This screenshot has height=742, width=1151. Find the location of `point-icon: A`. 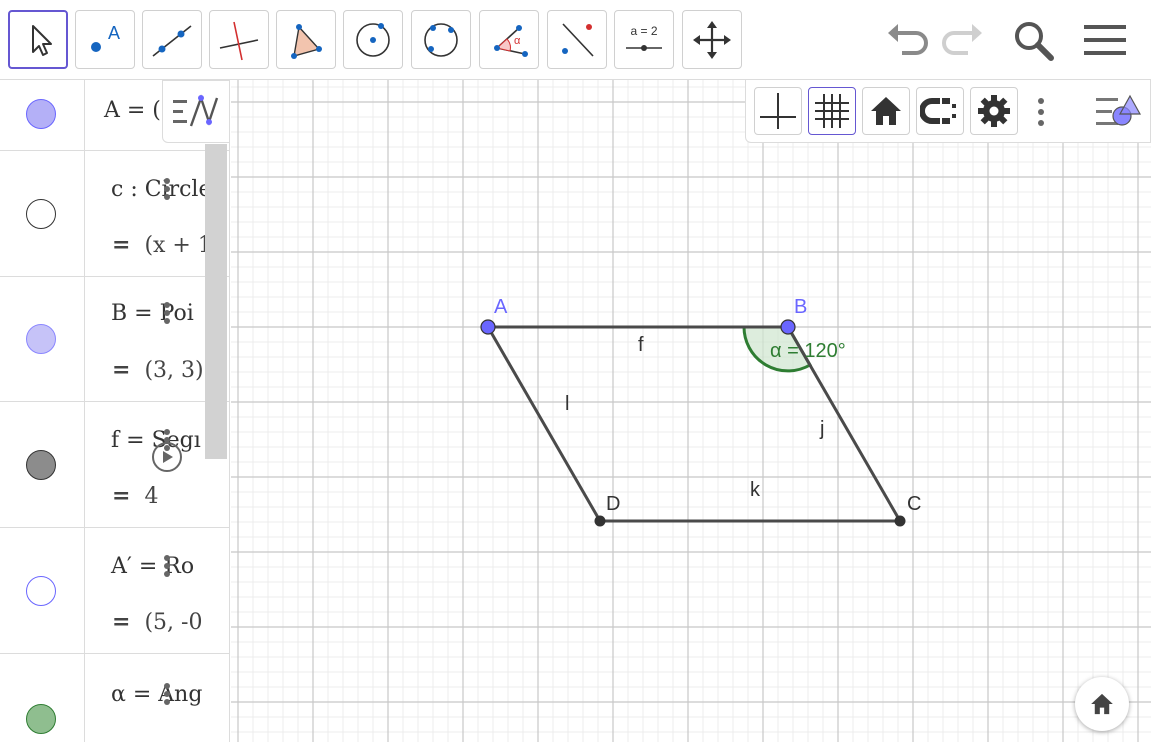

point-icon: A is located at coordinates (105, 37).